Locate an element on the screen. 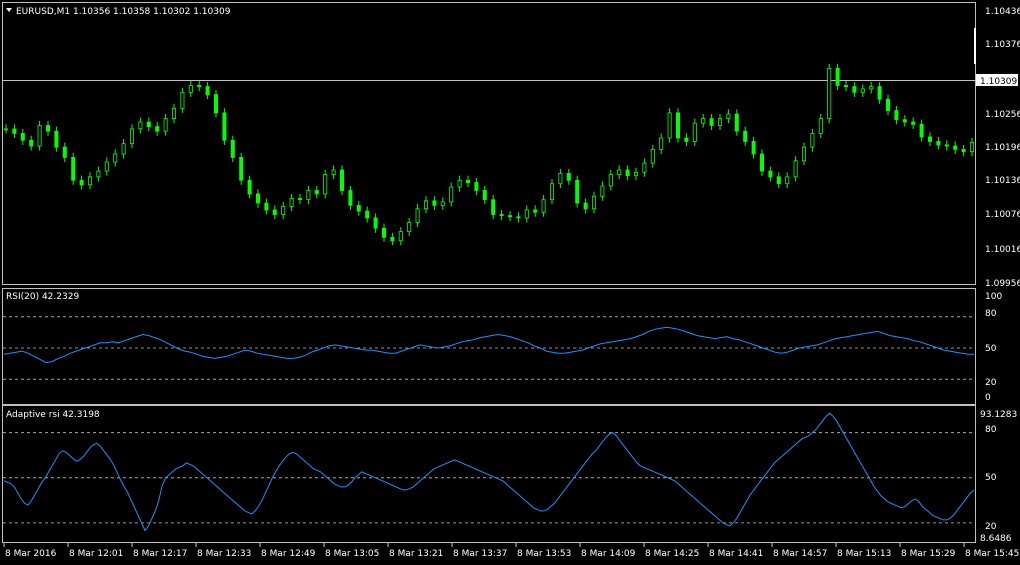 The width and height of the screenshot is (1020, 565). price-tick: 1.10256 is located at coordinates (1002, 115).